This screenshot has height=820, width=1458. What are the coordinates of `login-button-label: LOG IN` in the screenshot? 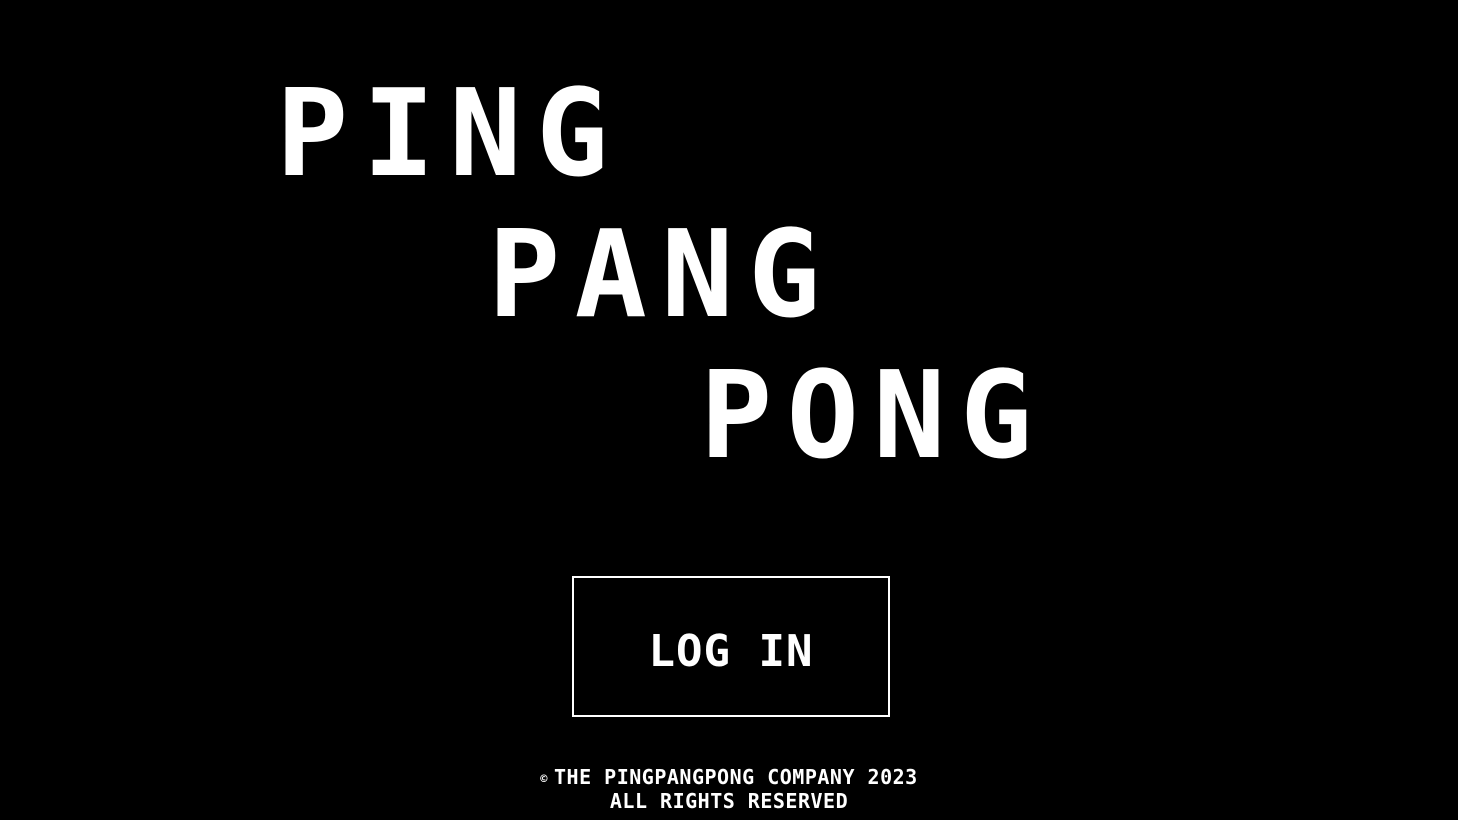 It's located at (731, 651).